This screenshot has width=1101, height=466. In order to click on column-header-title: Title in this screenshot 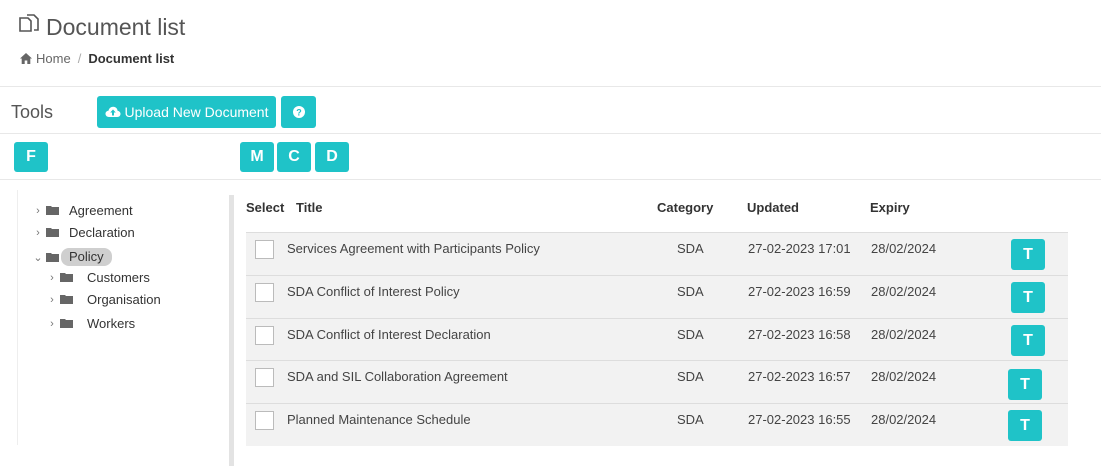, I will do `click(309, 207)`.